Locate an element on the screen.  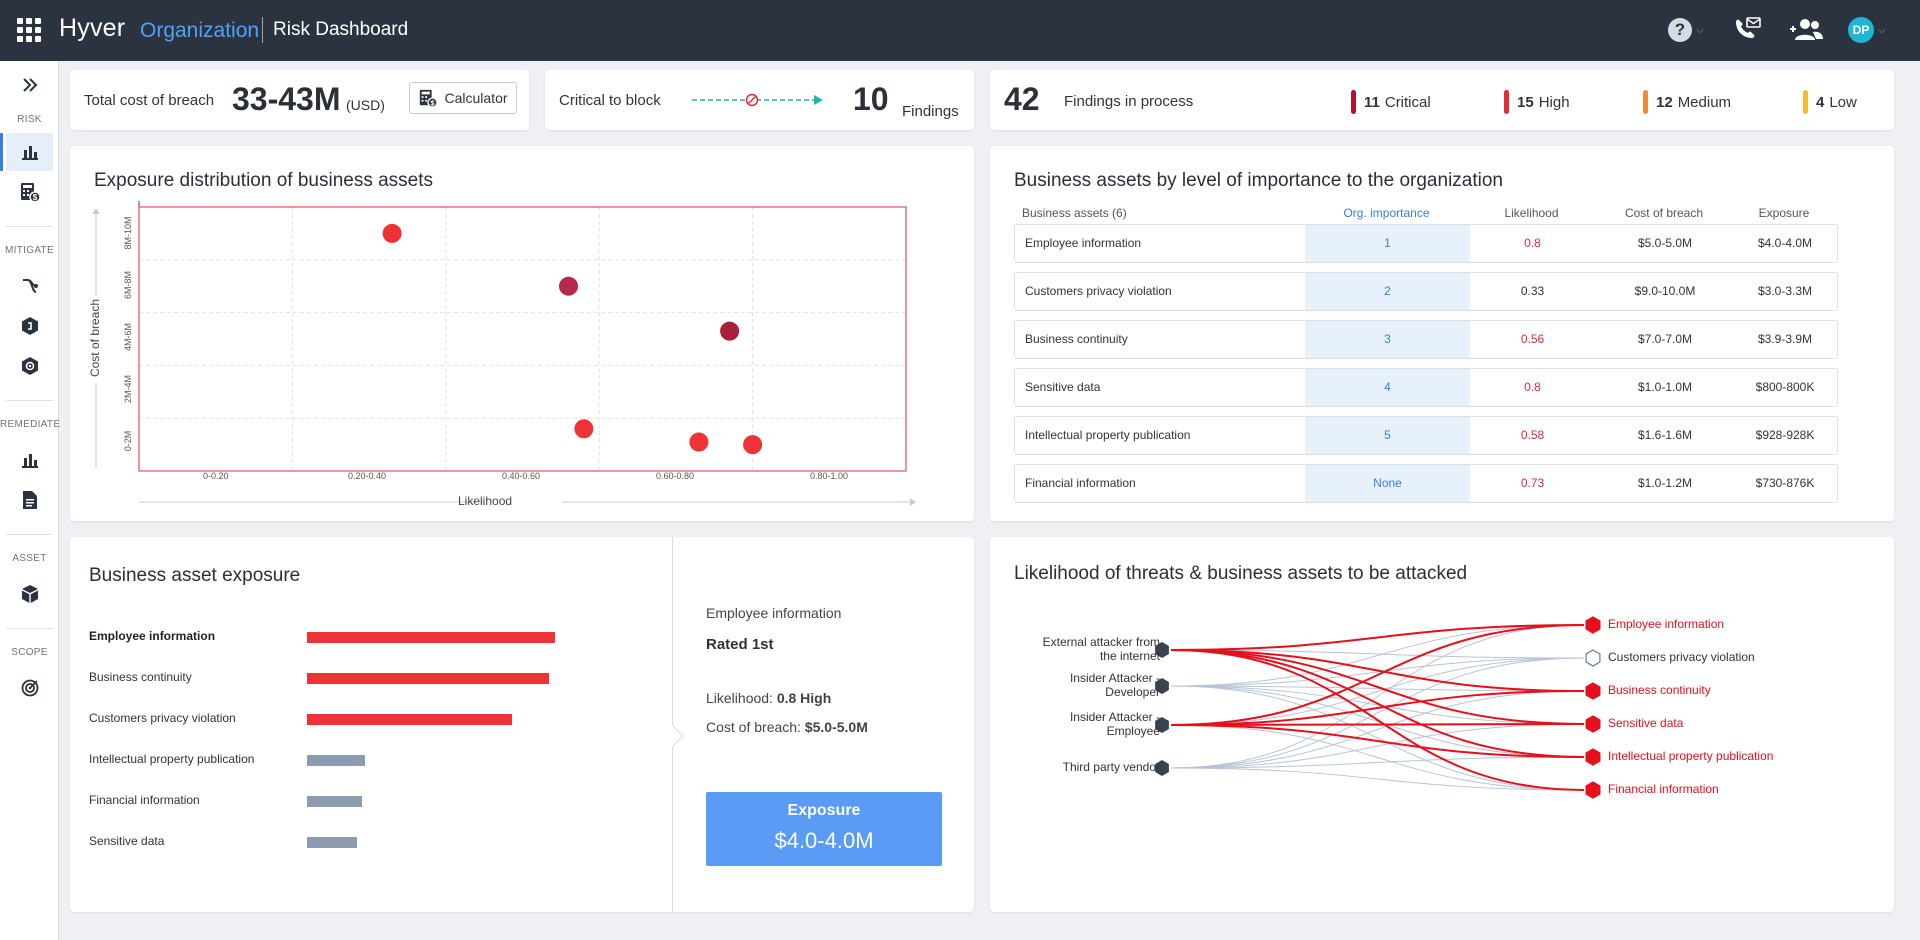
detail-likelihood: Likelihood: 0.8 High is located at coordinates (769, 698).